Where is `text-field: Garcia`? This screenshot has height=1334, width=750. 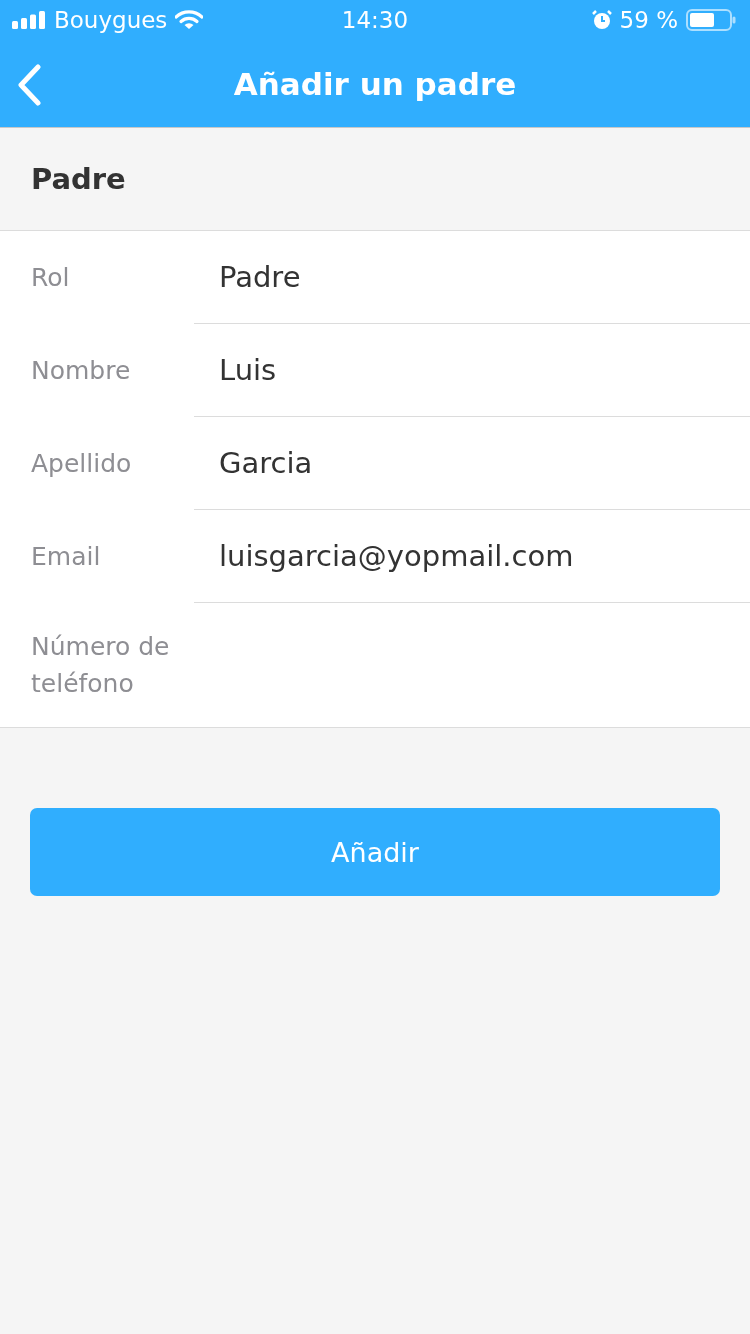
text-field: Garcia is located at coordinates (464, 463).